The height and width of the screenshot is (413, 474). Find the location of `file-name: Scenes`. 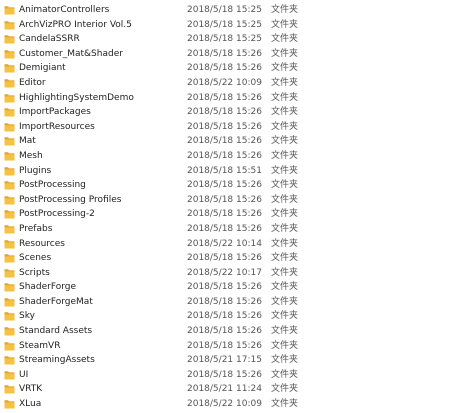

file-name: Scenes is located at coordinates (35, 258).